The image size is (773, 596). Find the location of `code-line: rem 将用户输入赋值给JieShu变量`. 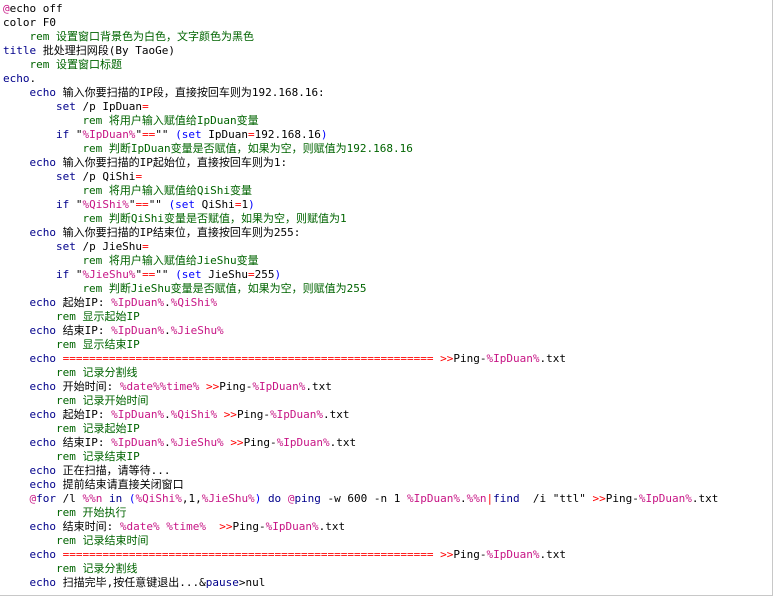

code-line: rem 将用户输入赋值给JieShu变量 is located at coordinates (360, 261).